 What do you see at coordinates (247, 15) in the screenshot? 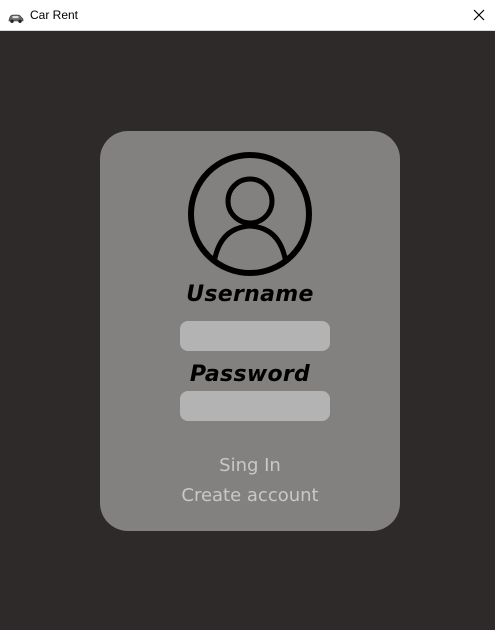
I see `title-bar: Car Rent` at bounding box center [247, 15].